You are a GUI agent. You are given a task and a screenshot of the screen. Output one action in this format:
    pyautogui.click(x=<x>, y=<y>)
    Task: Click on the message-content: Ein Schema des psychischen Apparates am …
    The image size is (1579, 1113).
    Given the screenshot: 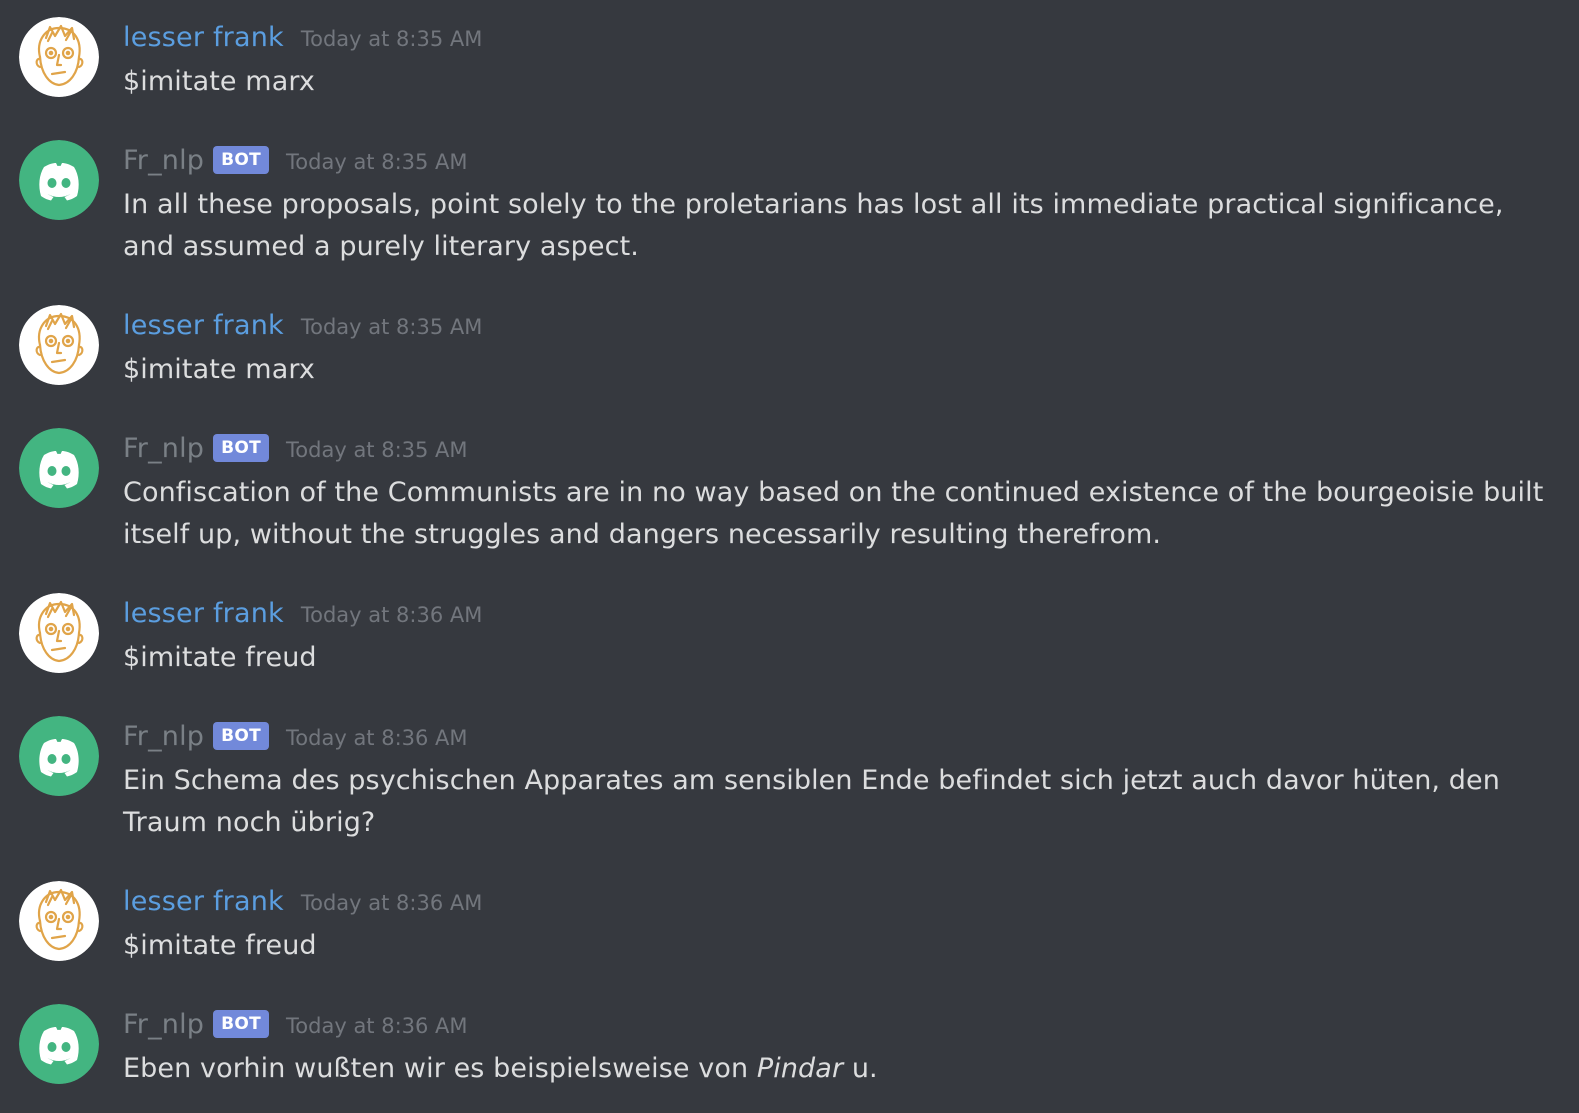 What is the action you would take?
    pyautogui.click(x=811, y=801)
    